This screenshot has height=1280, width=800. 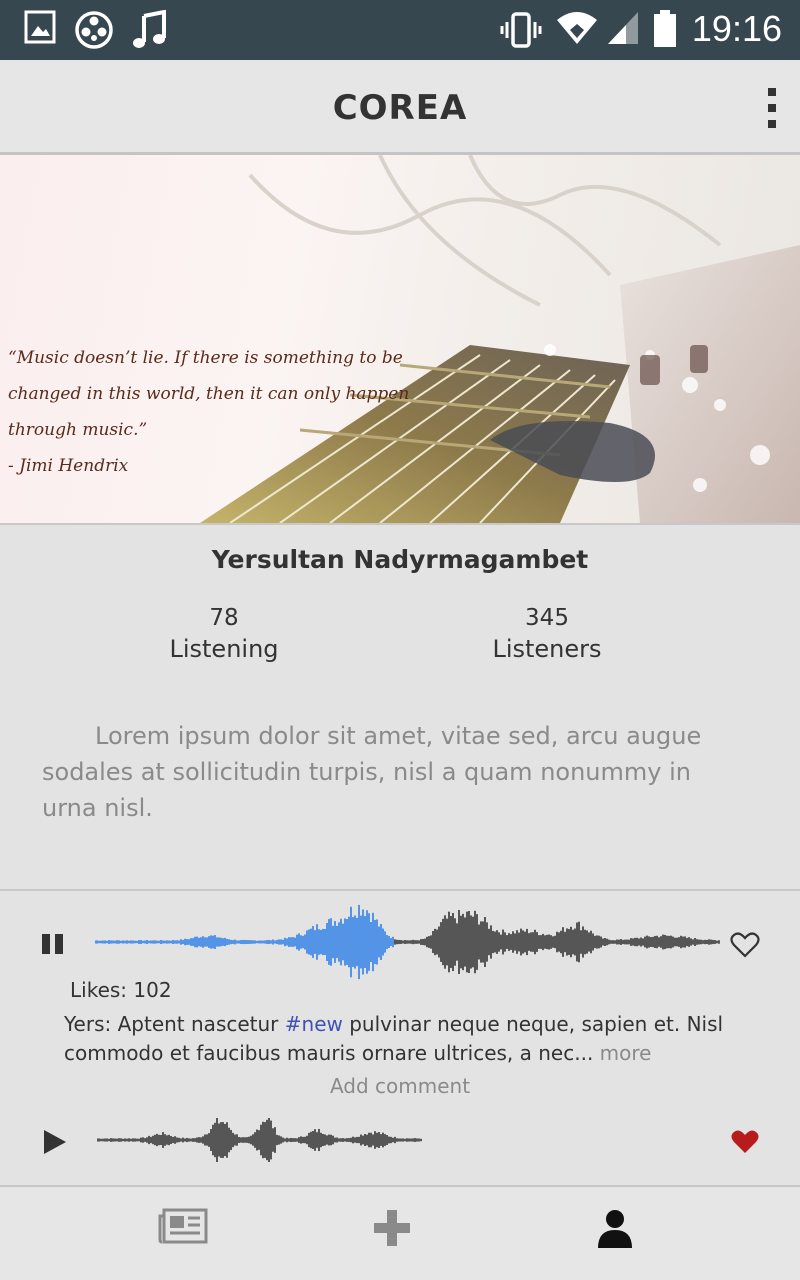 What do you see at coordinates (224, 618) in the screenshot?
I see `stat-value: 78` at bounding box center [224, 618].